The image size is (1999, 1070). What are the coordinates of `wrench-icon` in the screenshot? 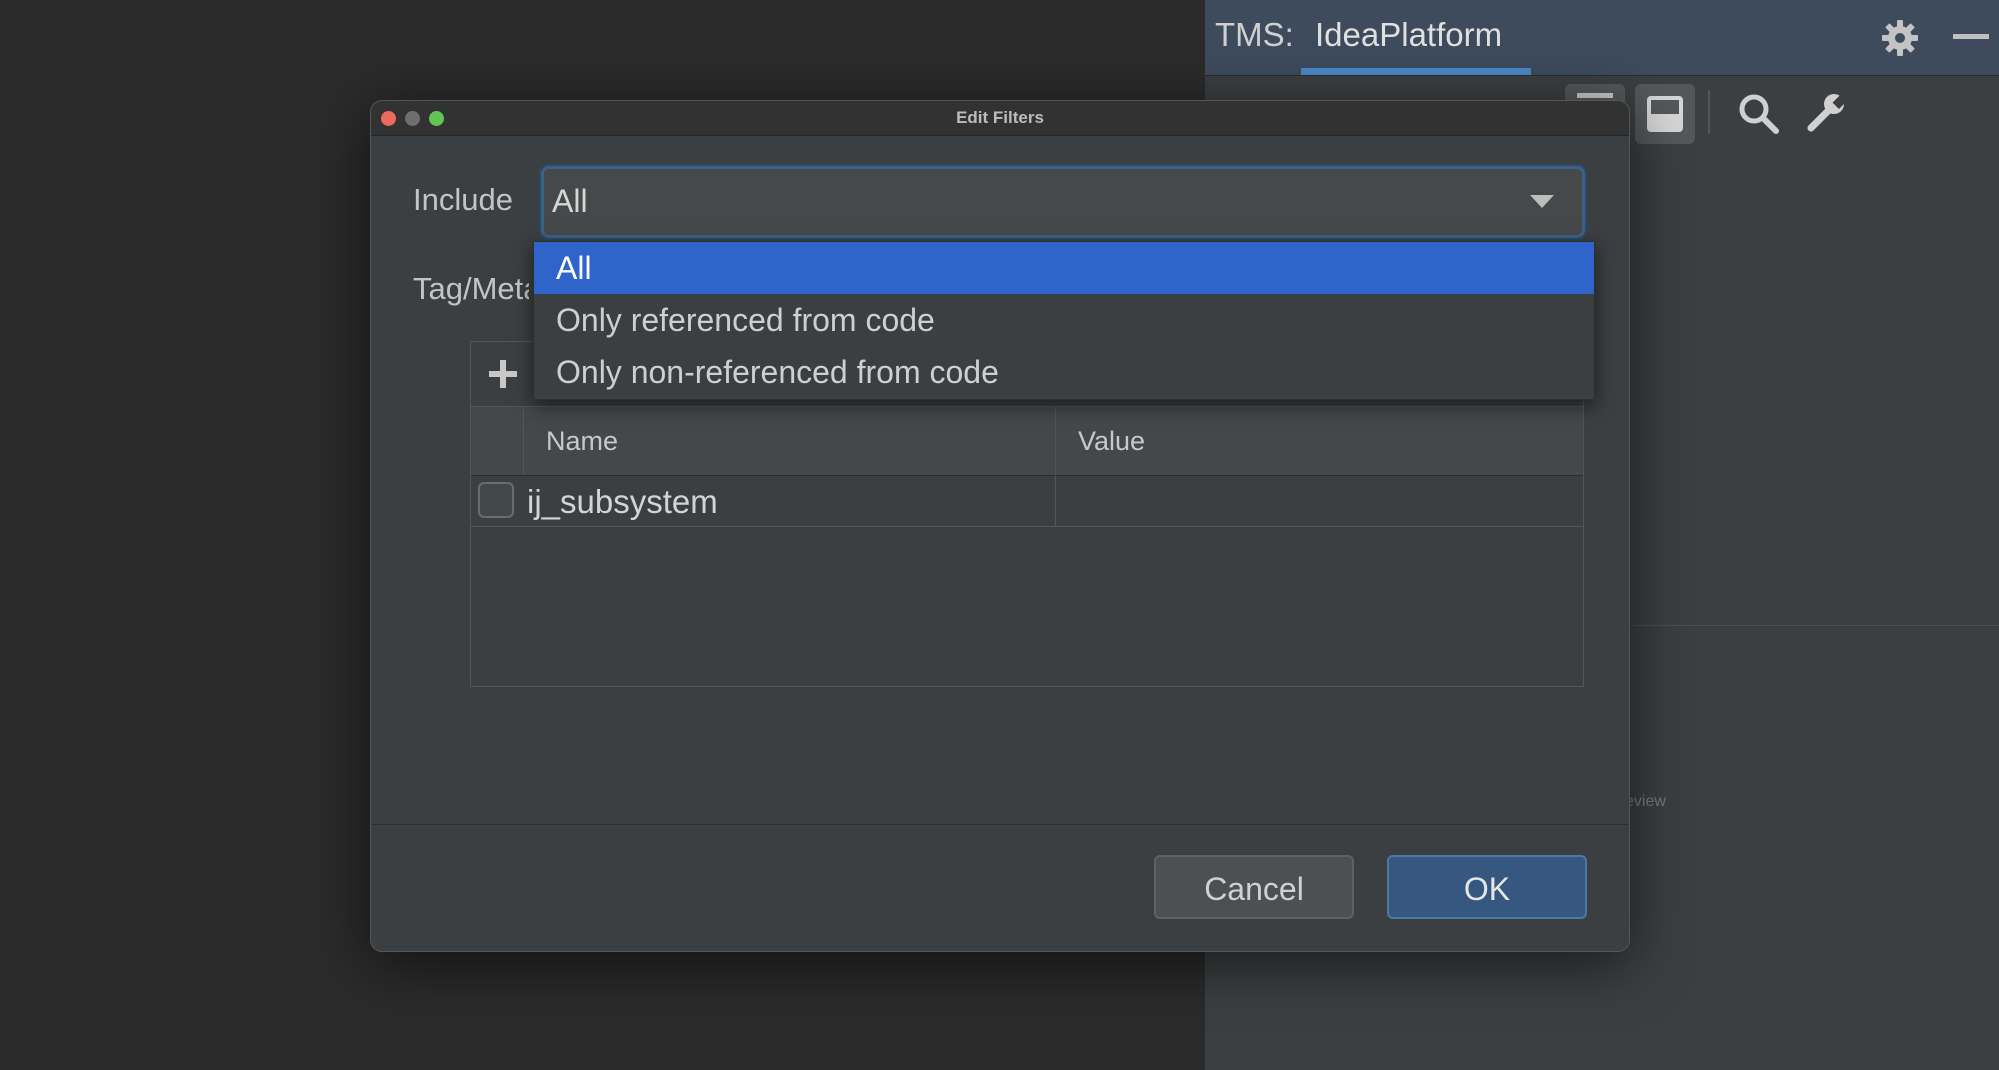 It's located at (1826, 113).